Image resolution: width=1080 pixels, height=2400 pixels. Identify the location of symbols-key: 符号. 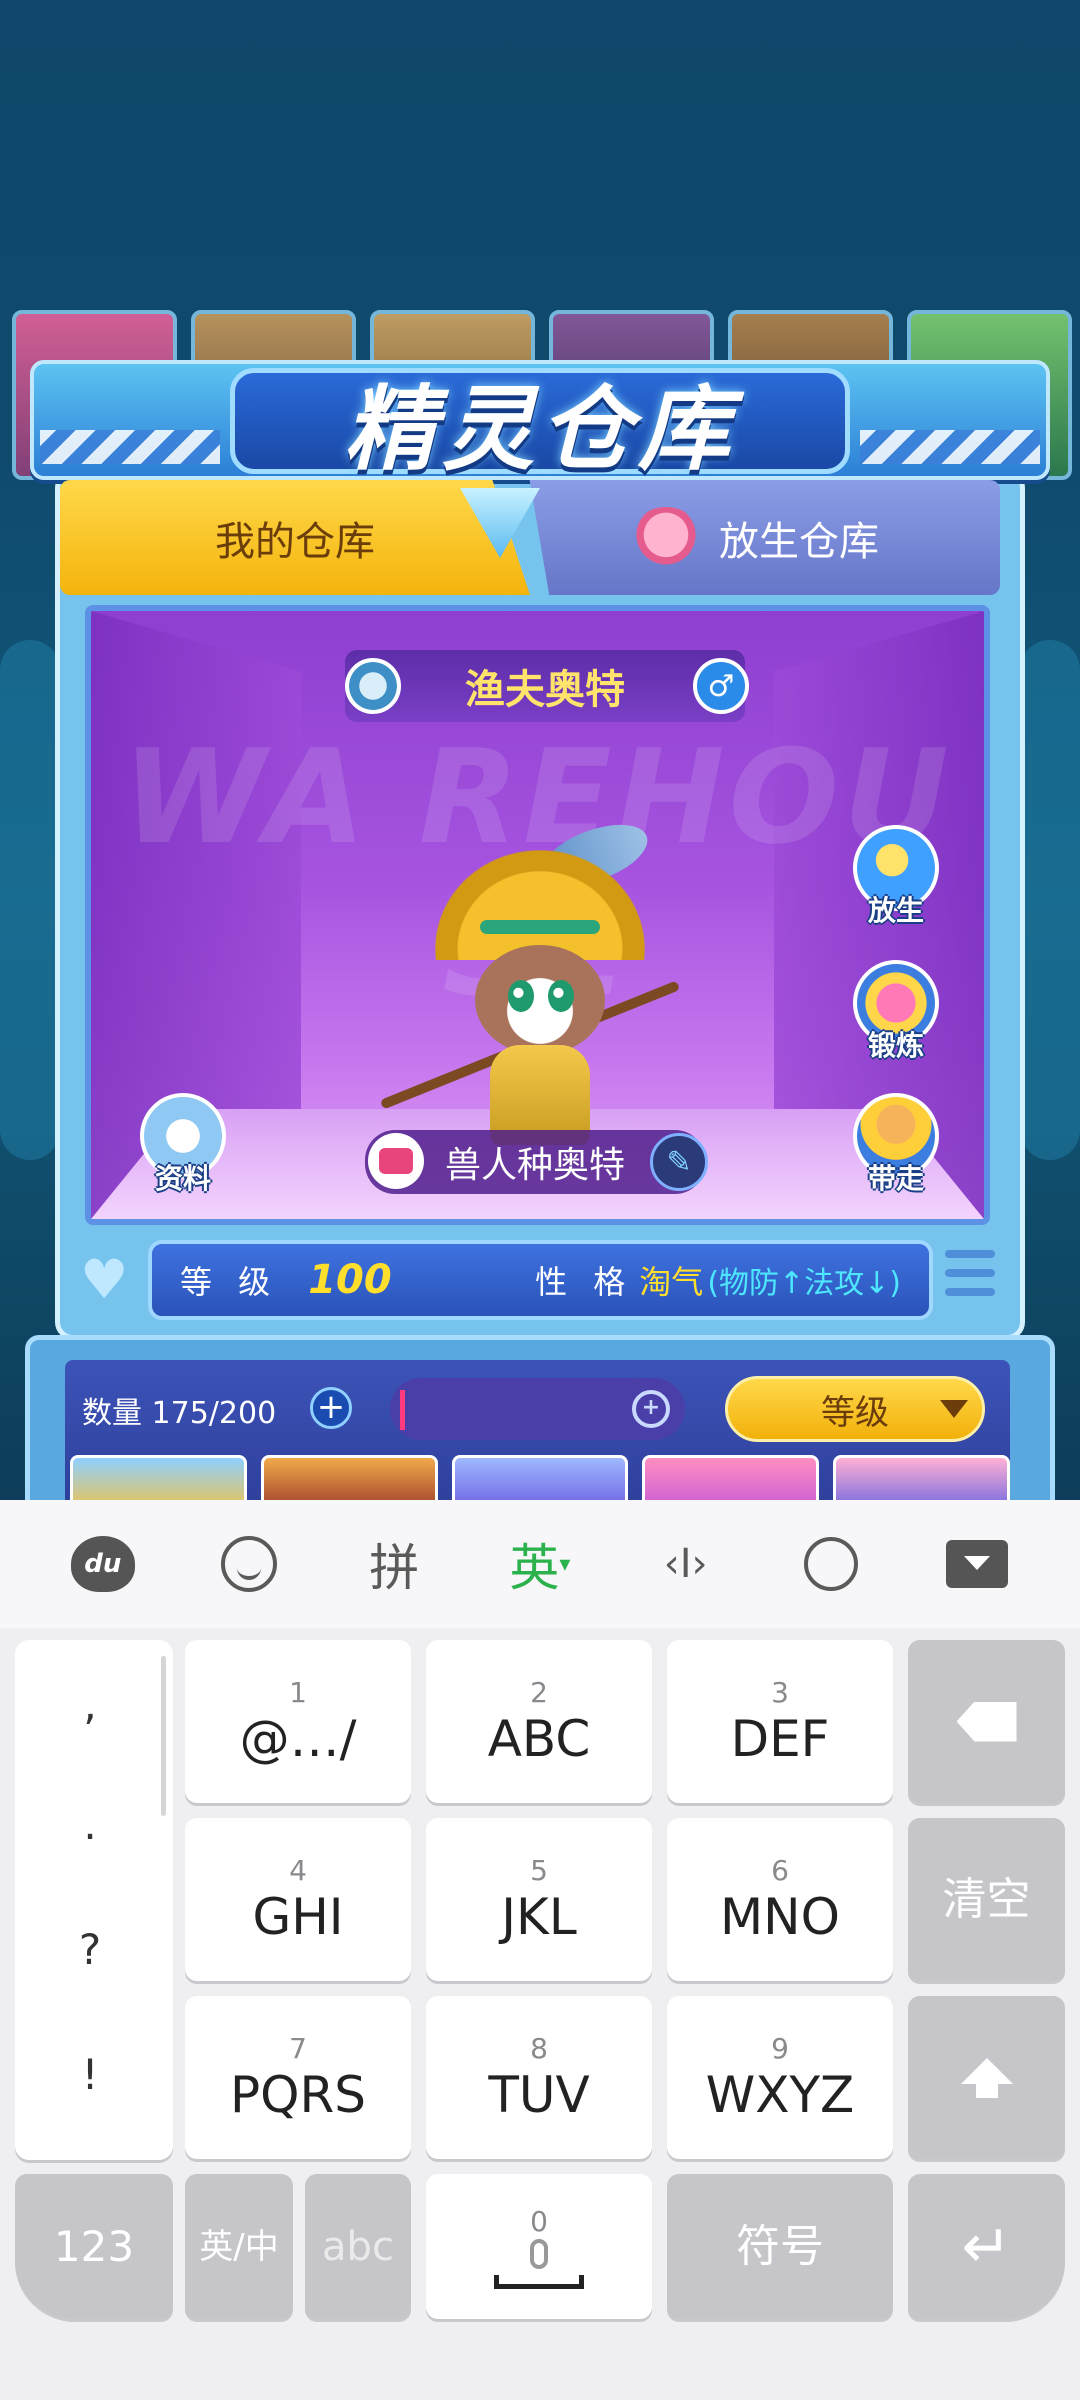
(780, 2246).